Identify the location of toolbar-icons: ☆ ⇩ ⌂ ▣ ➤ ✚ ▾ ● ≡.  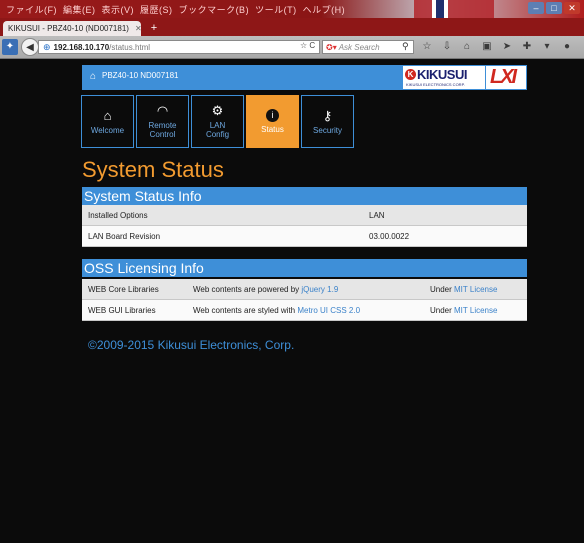
(502, 47).